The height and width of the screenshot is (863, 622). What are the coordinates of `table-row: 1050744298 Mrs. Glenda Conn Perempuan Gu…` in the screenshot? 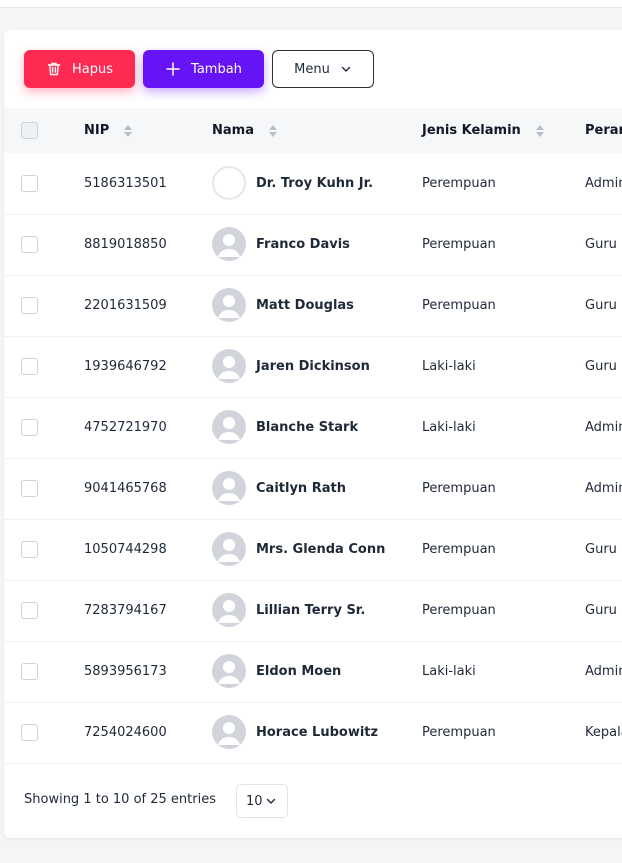 It's located at (313, 550).